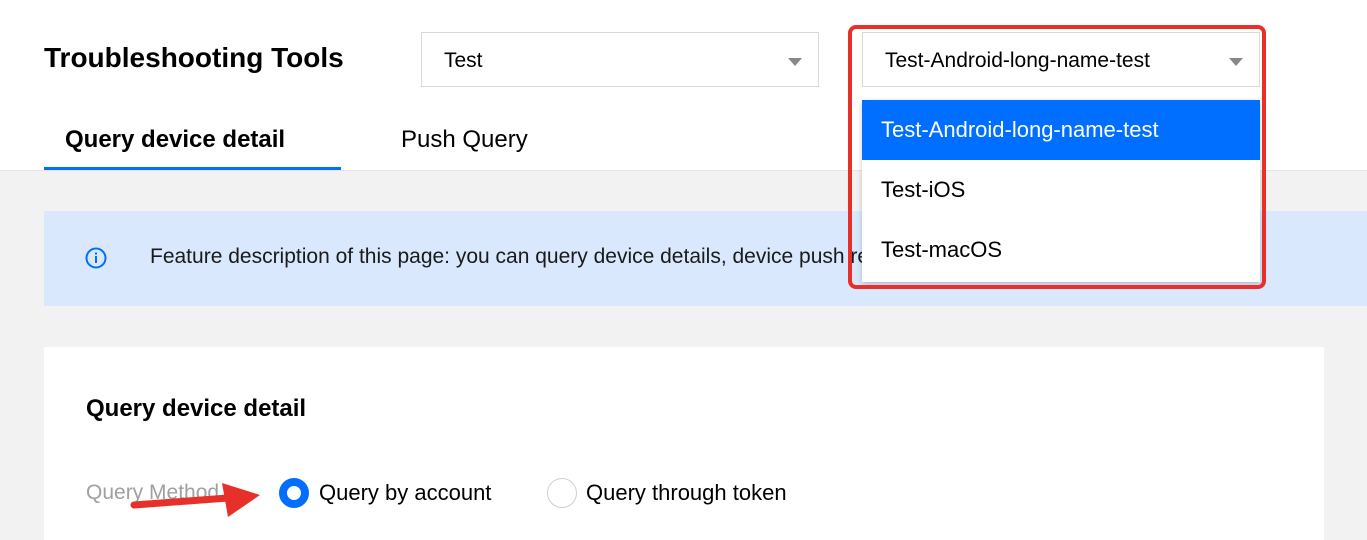 The width and height of the screenshot is (1367, 540). What do you see at coordinates (294, 493) in the screenshot?
I see `radio-query-by-account` at bounding box center [294, 493].